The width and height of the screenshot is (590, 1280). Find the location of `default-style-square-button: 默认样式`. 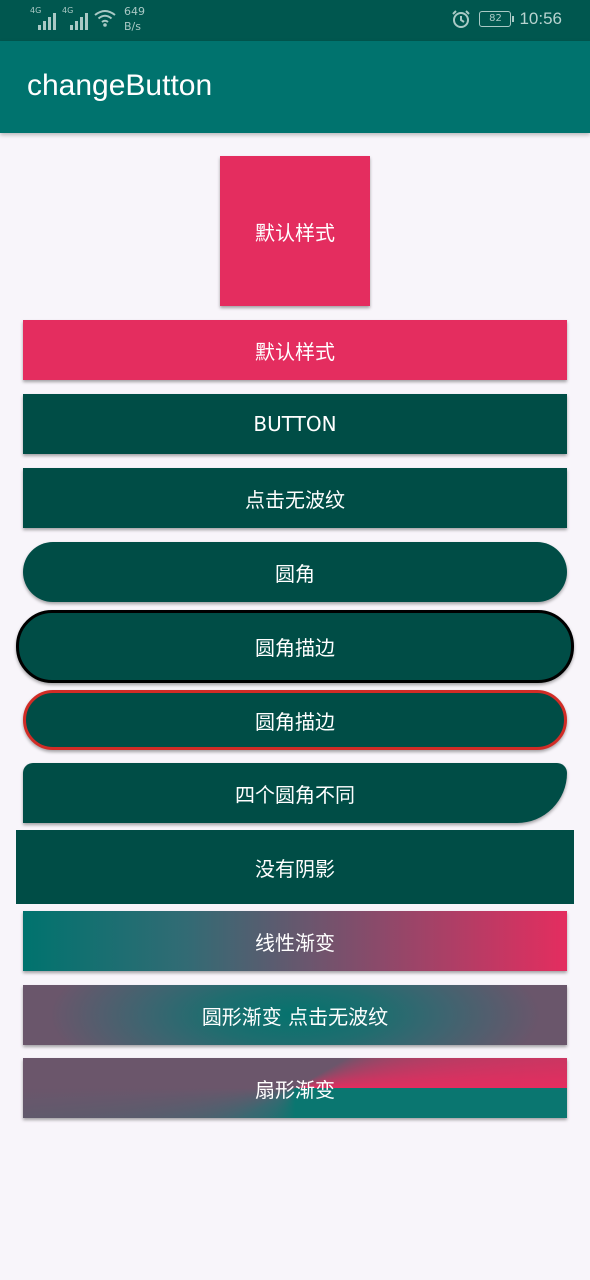

default-style-square-button: 默认样式 is located at coordinates (295, 231).